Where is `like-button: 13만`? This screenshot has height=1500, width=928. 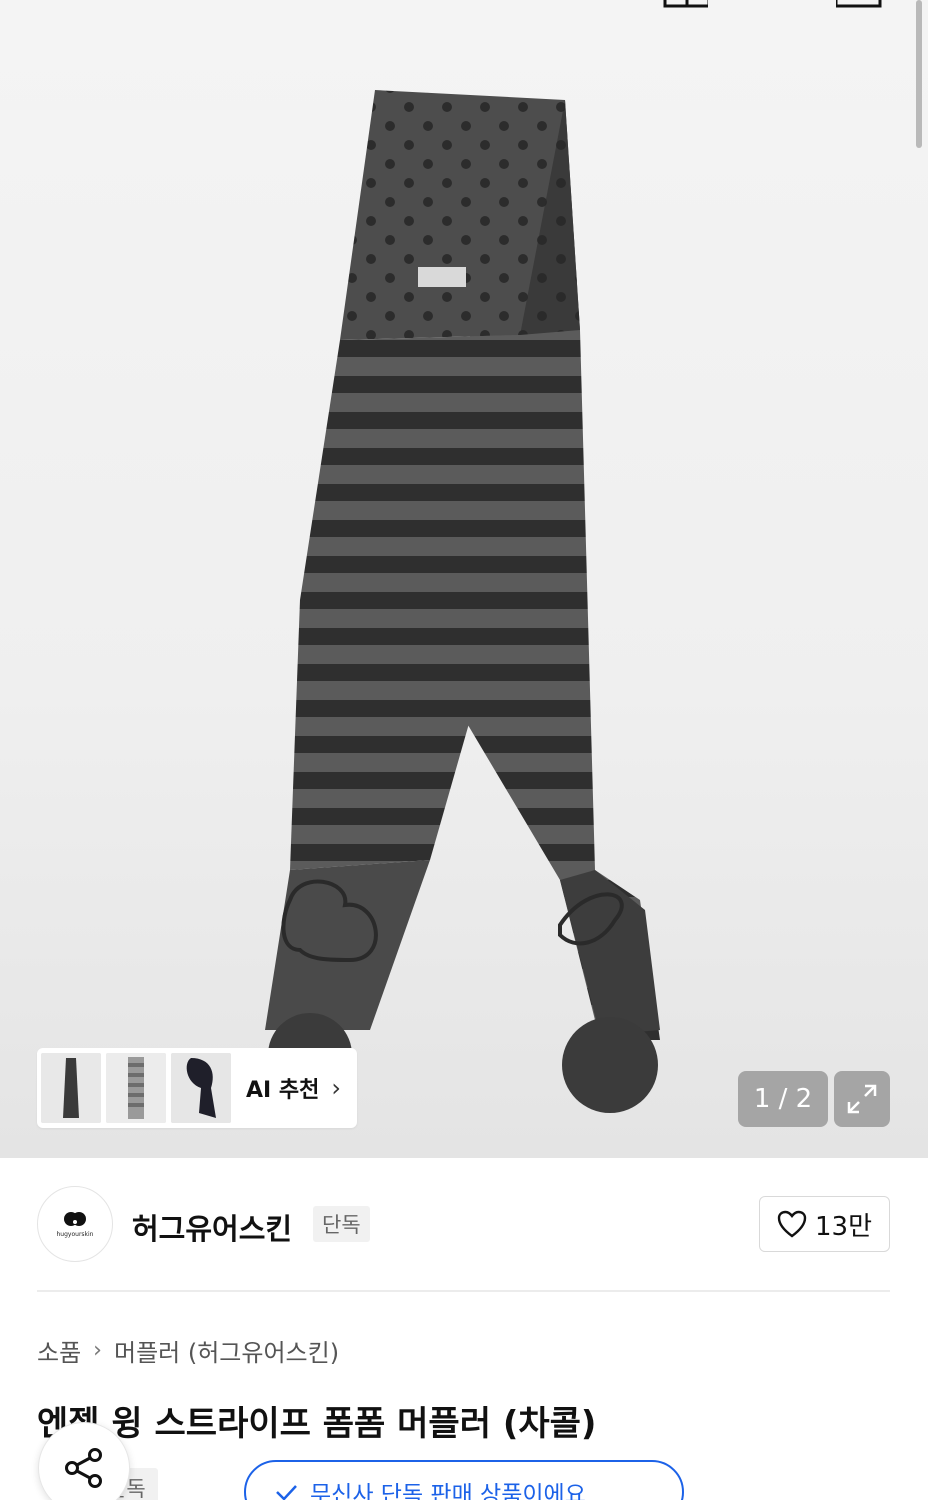 like-button: 13만 is located at coordinates (824, 1224).